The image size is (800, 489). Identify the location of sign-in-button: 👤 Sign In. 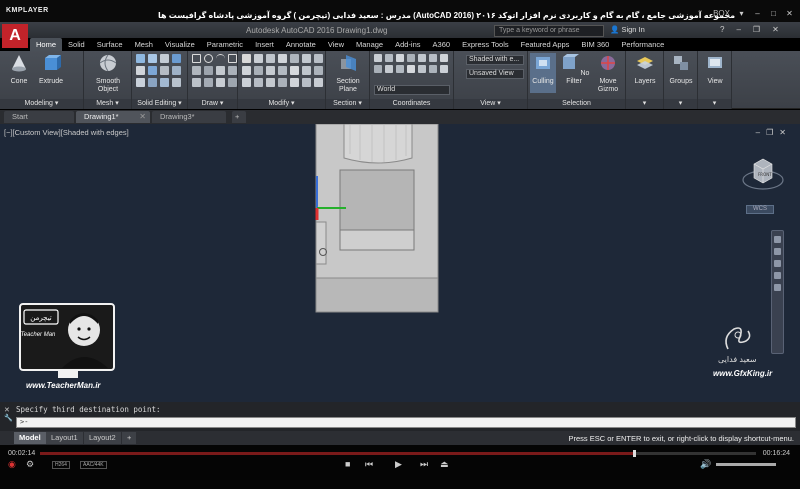
(627, 29).